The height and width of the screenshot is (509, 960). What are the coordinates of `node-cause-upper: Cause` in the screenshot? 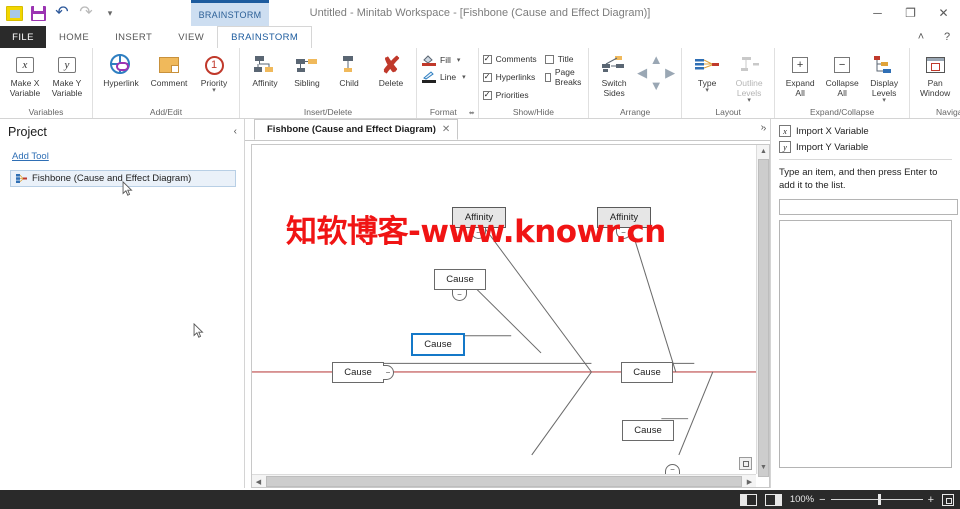 It's located at (460, 279).